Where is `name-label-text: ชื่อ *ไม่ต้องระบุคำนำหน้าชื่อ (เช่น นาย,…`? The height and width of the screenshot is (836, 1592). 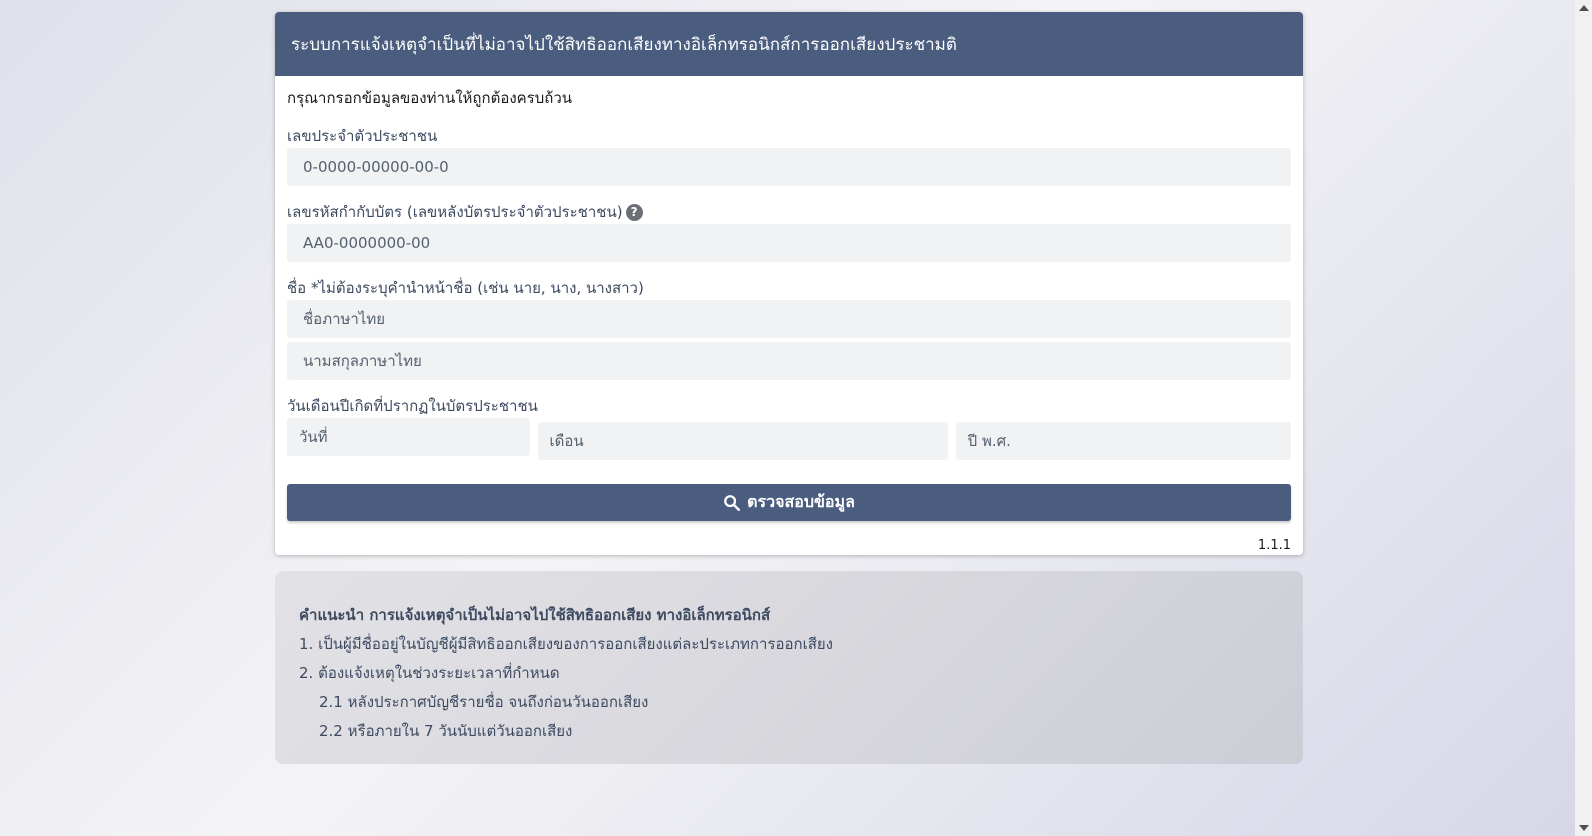 name-label-text: ชื่อ *ไม่ต้องระบุคำนำหน้าชื่อ (เช่น นาย,… is located at coordinates (465, 288).